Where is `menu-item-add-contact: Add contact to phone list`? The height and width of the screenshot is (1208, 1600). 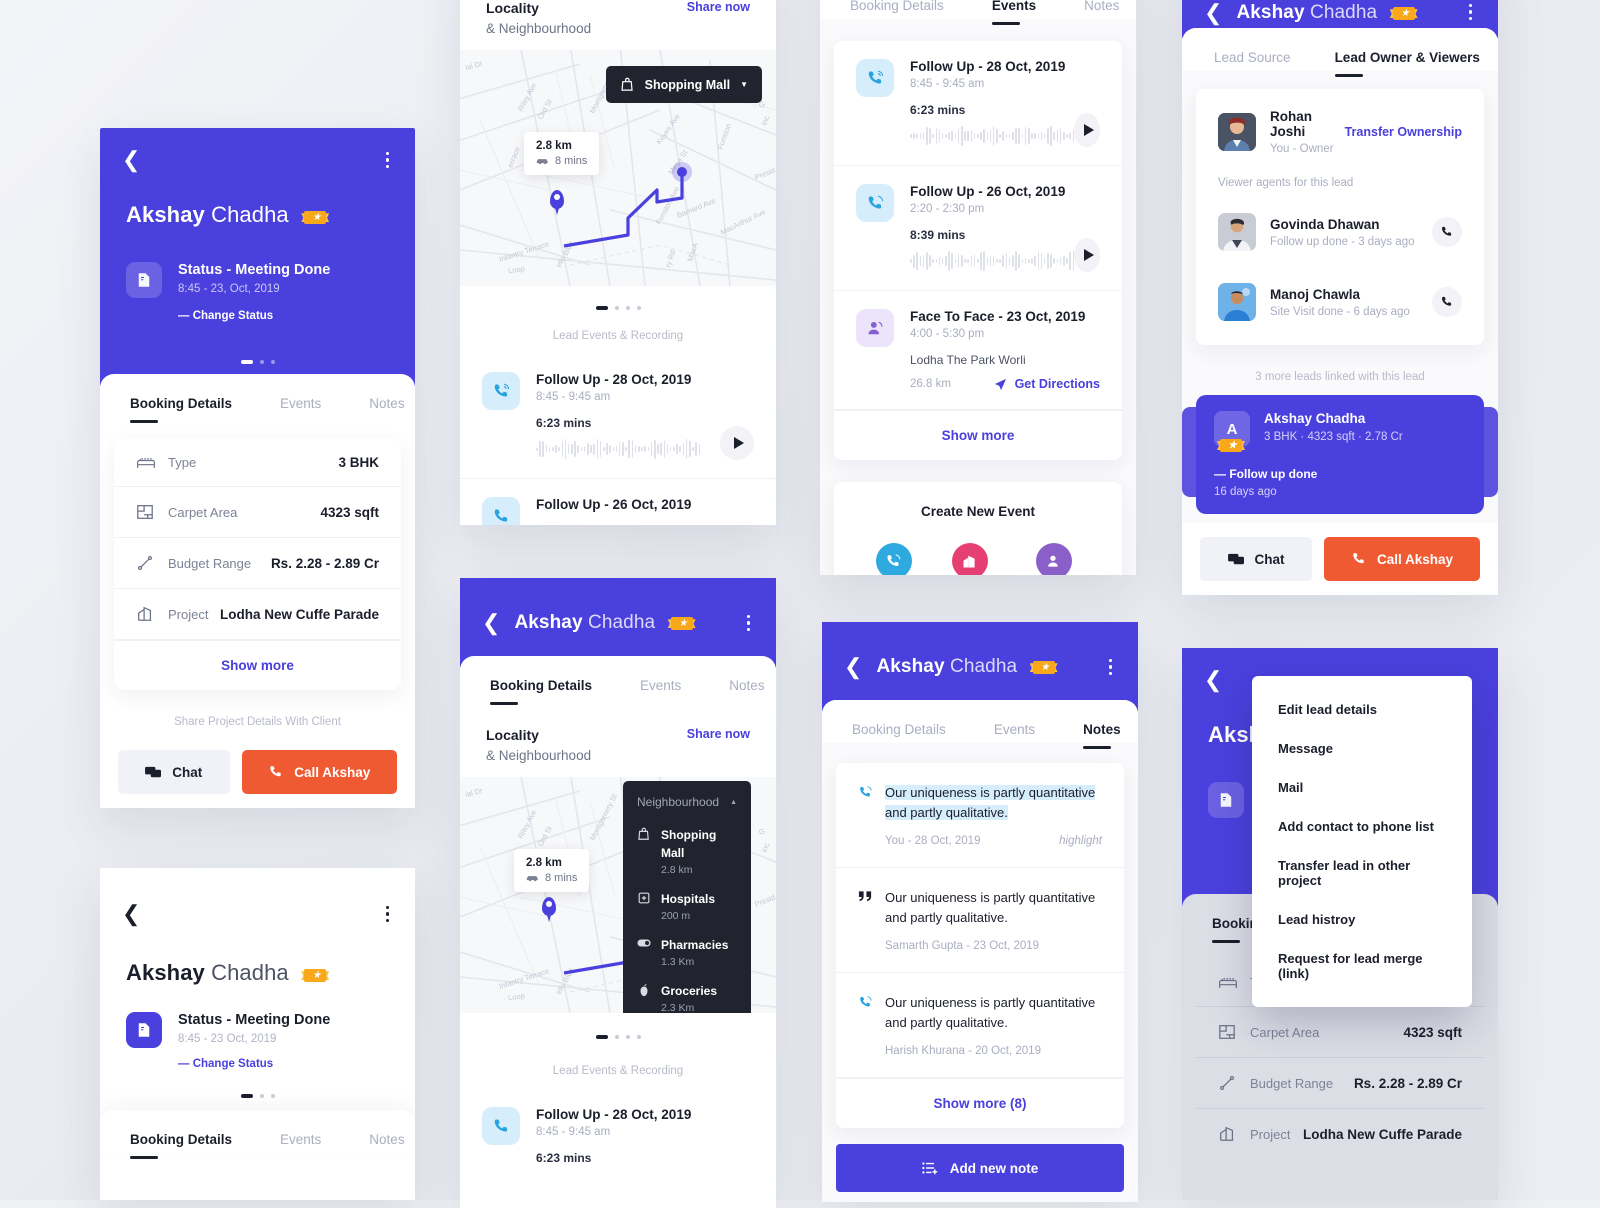 menu-item-add-contact: Add contact to phone list is located at coordinates (1362, 826).